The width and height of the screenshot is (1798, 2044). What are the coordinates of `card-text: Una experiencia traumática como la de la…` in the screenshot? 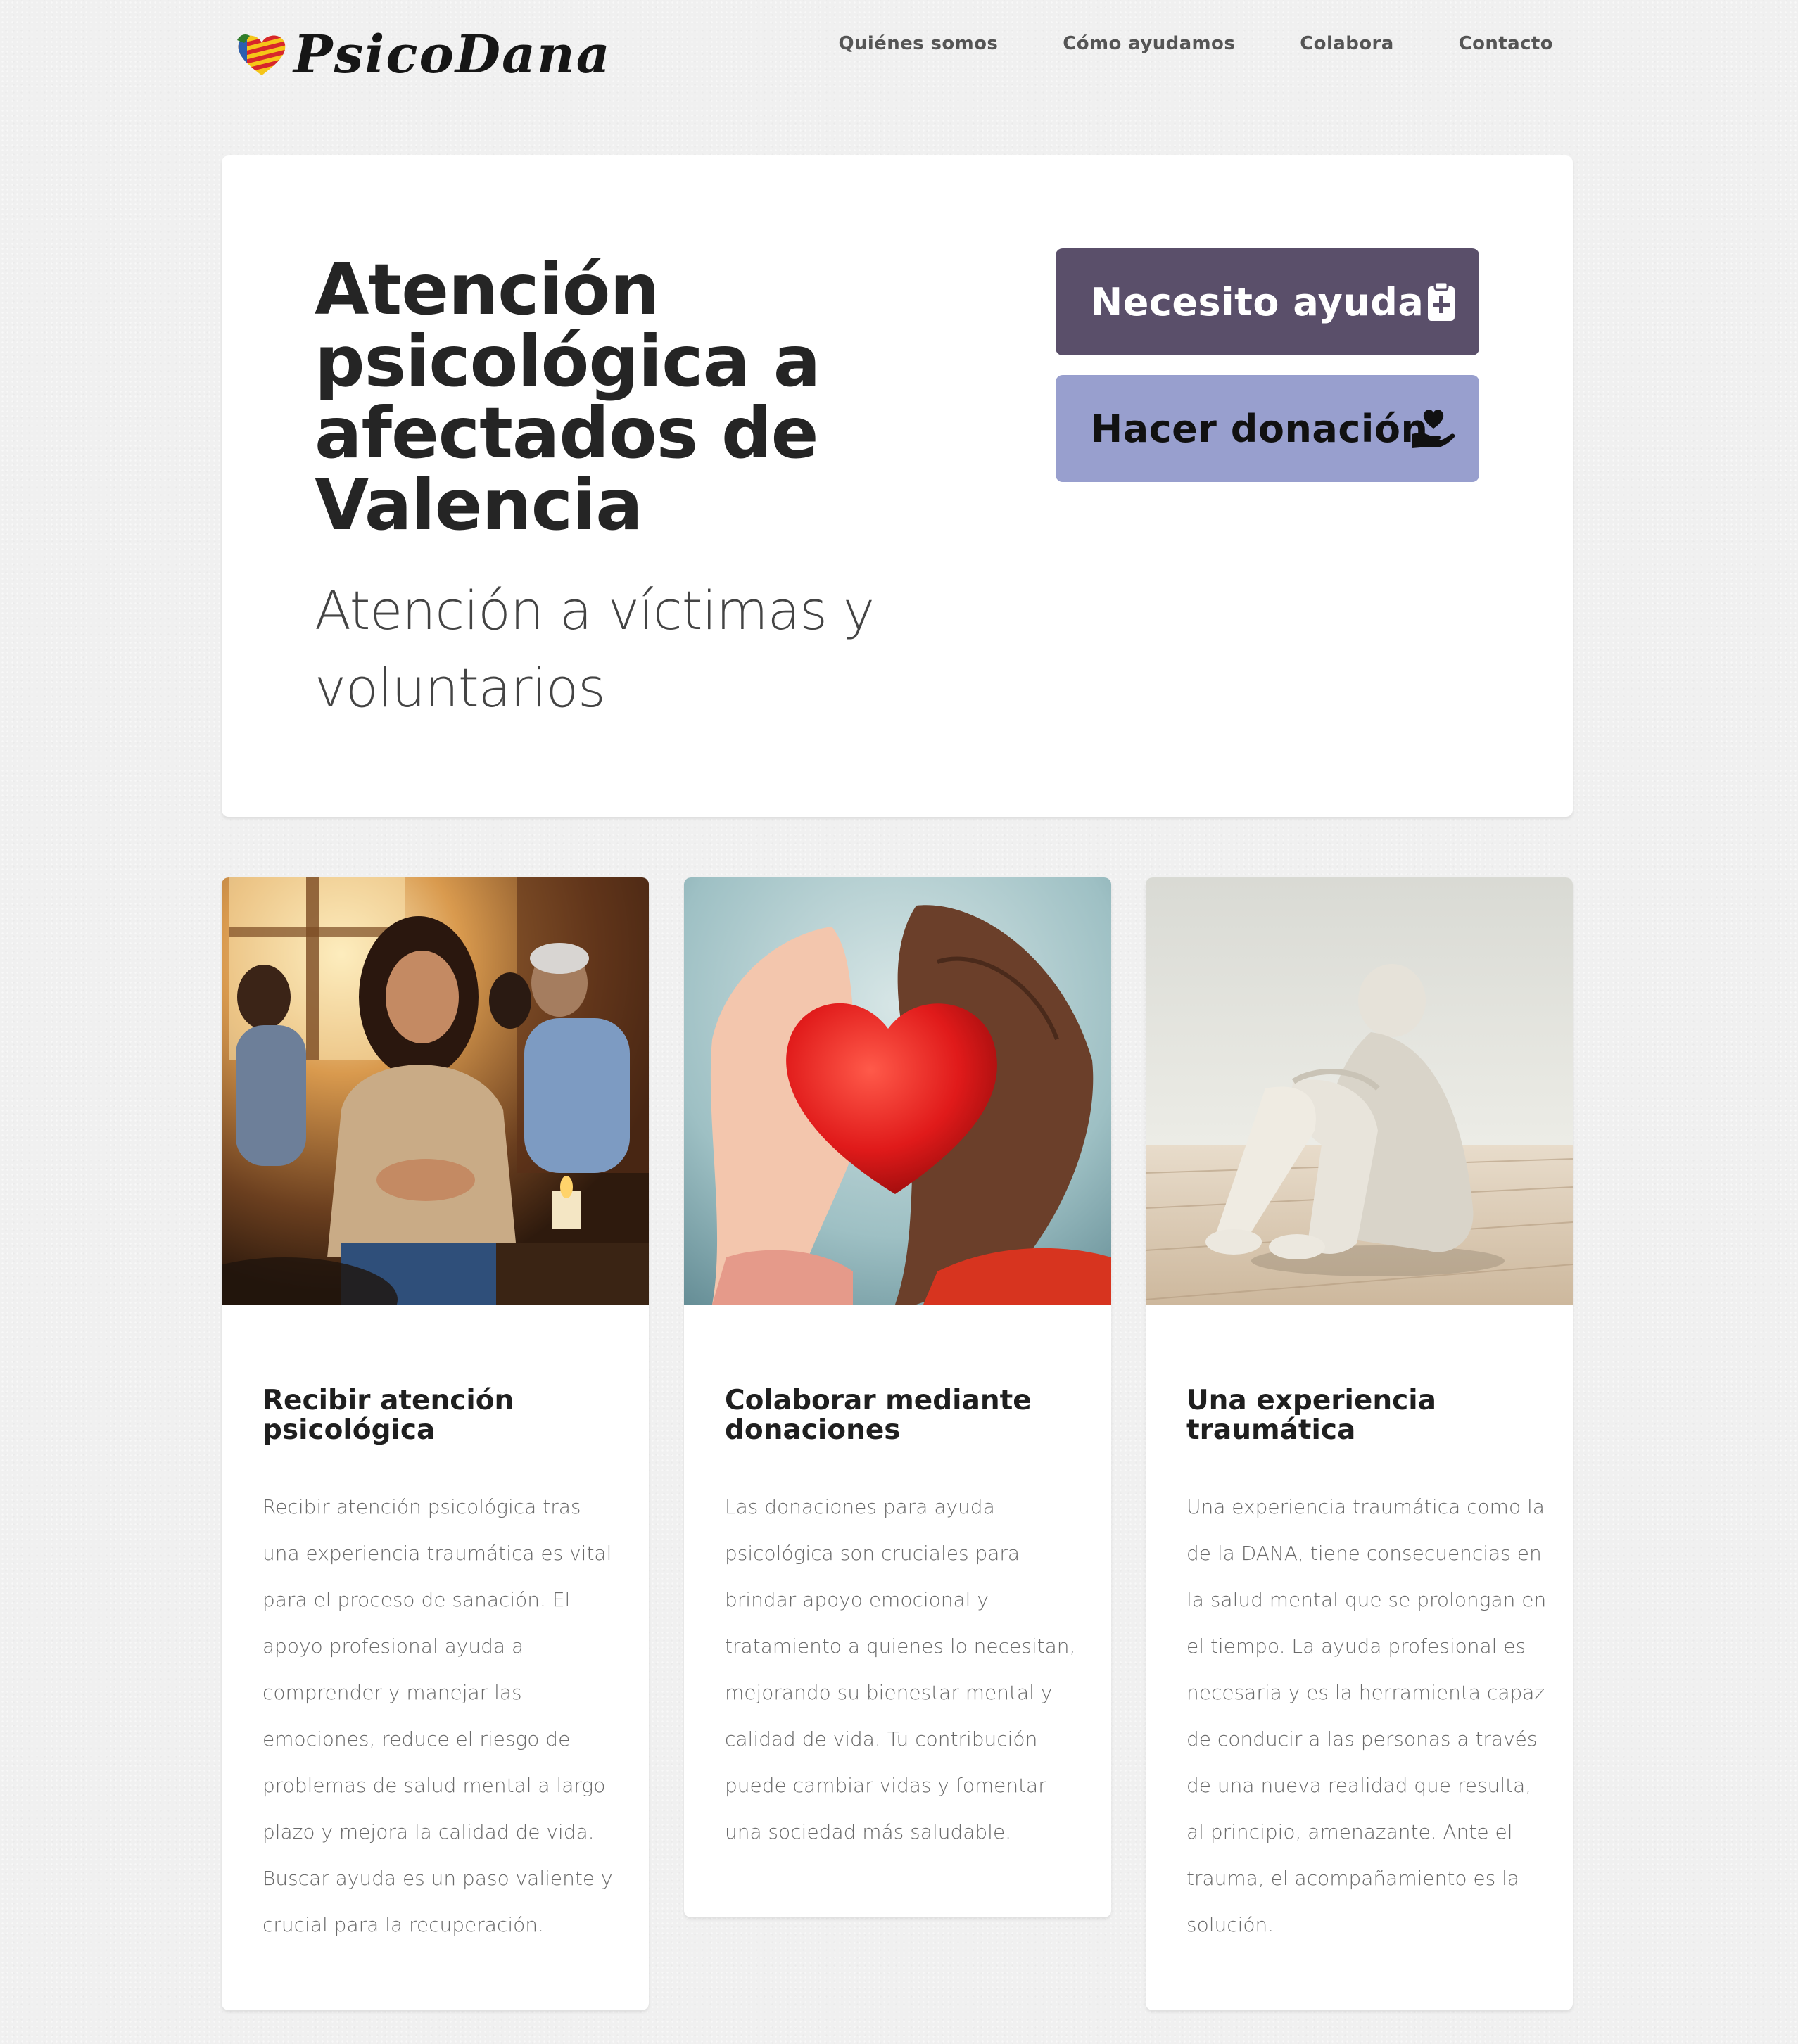 It's located at (1366, 1715).